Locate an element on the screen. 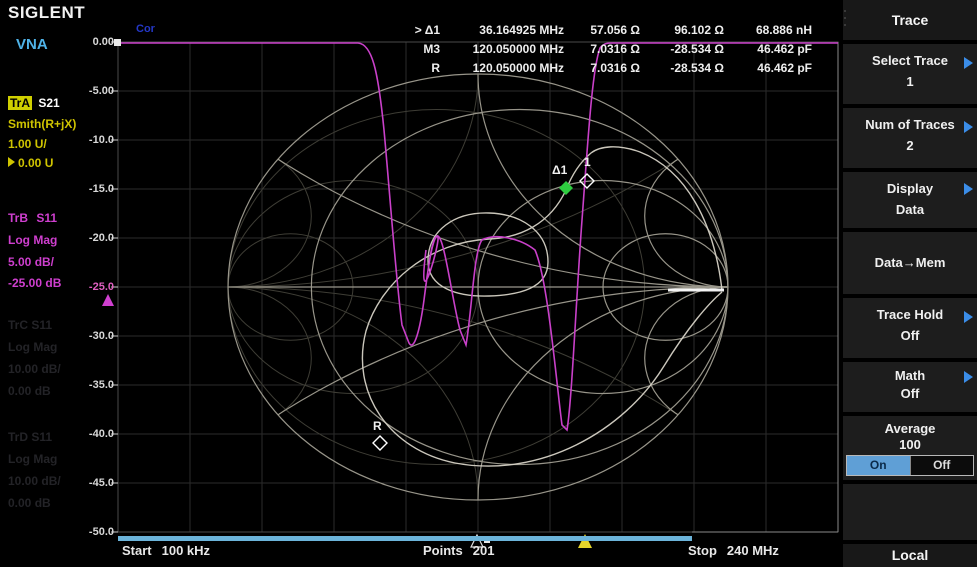 This screenshot has height=567, width=977. button-label: Select Trace is located at coordinates (910, 60).